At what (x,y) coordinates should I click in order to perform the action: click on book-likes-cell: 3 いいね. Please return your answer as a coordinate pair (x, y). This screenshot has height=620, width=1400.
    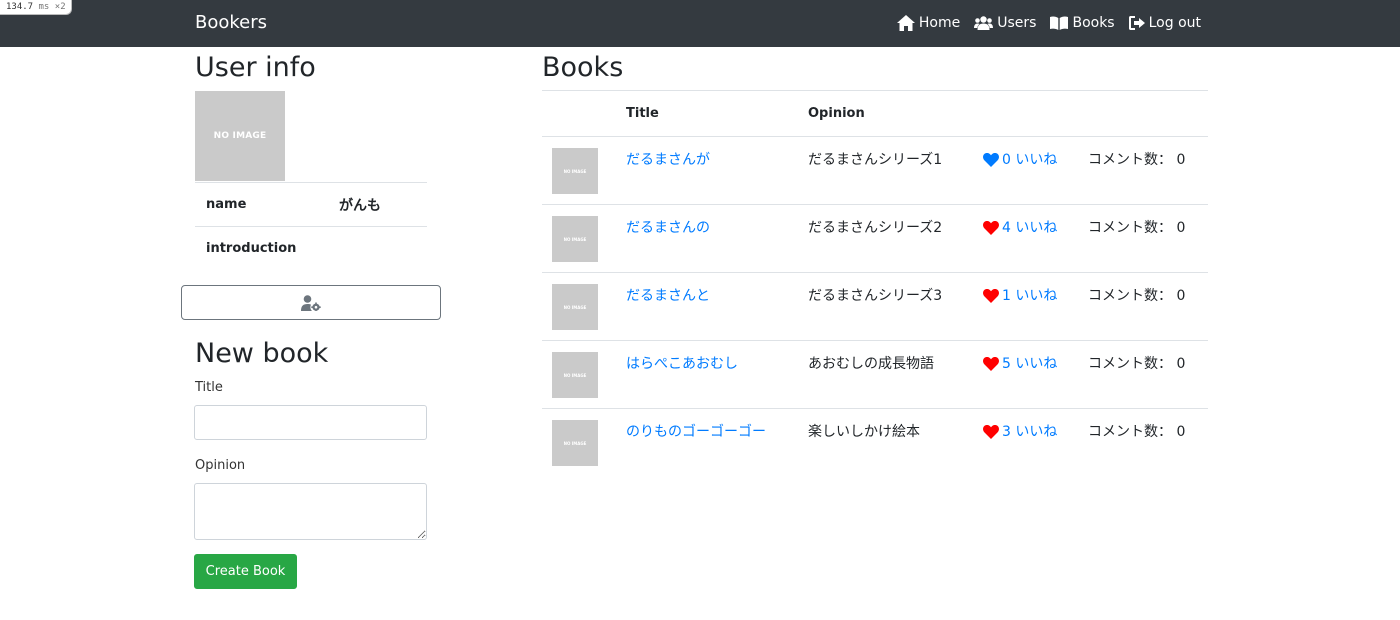
    Looking at the image, I should click on (1035, 442).